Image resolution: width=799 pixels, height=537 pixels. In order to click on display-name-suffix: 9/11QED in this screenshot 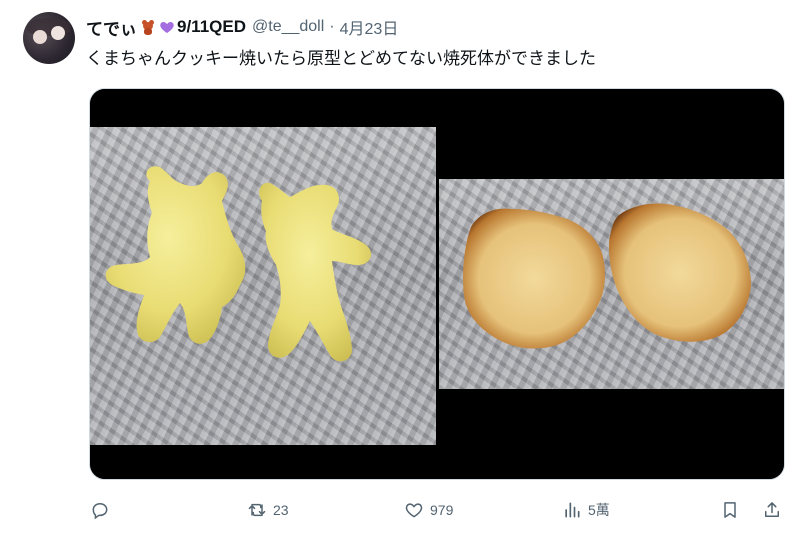, I will do `click(211, 27)`.